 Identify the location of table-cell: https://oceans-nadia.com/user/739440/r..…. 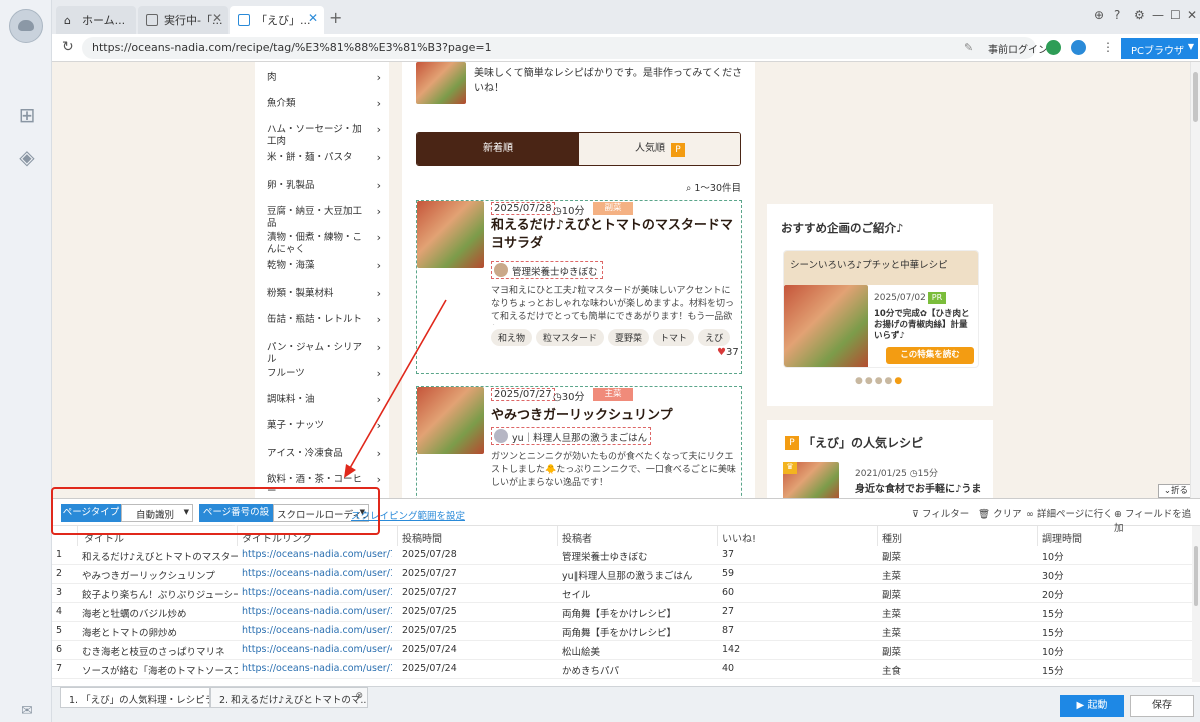
(317, 554).